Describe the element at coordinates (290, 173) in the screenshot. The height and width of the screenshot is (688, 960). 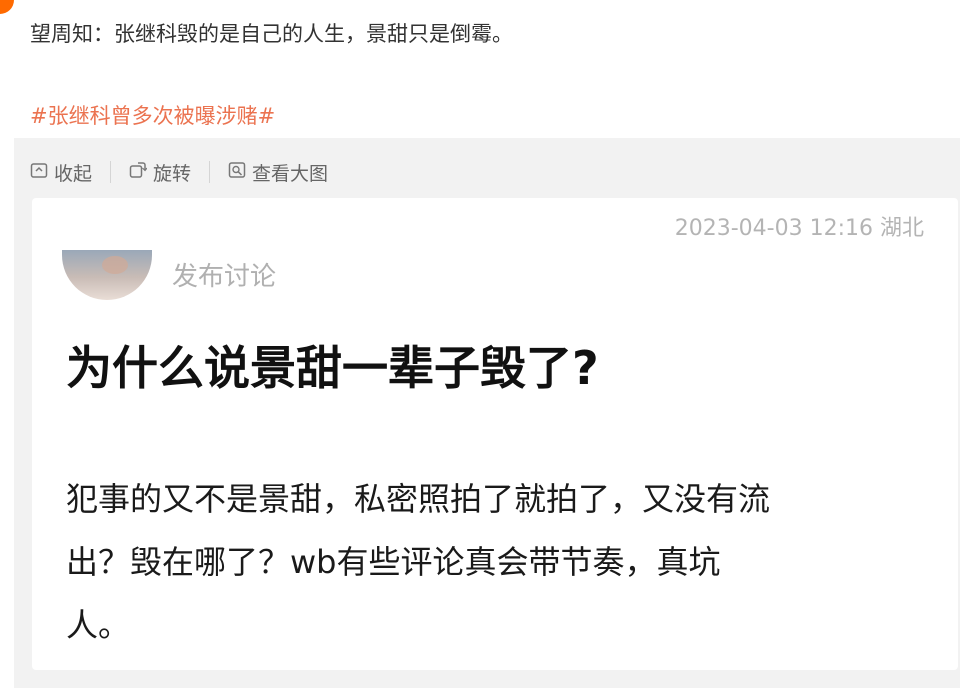
I see `view-large-label: 查看大图` at that location.